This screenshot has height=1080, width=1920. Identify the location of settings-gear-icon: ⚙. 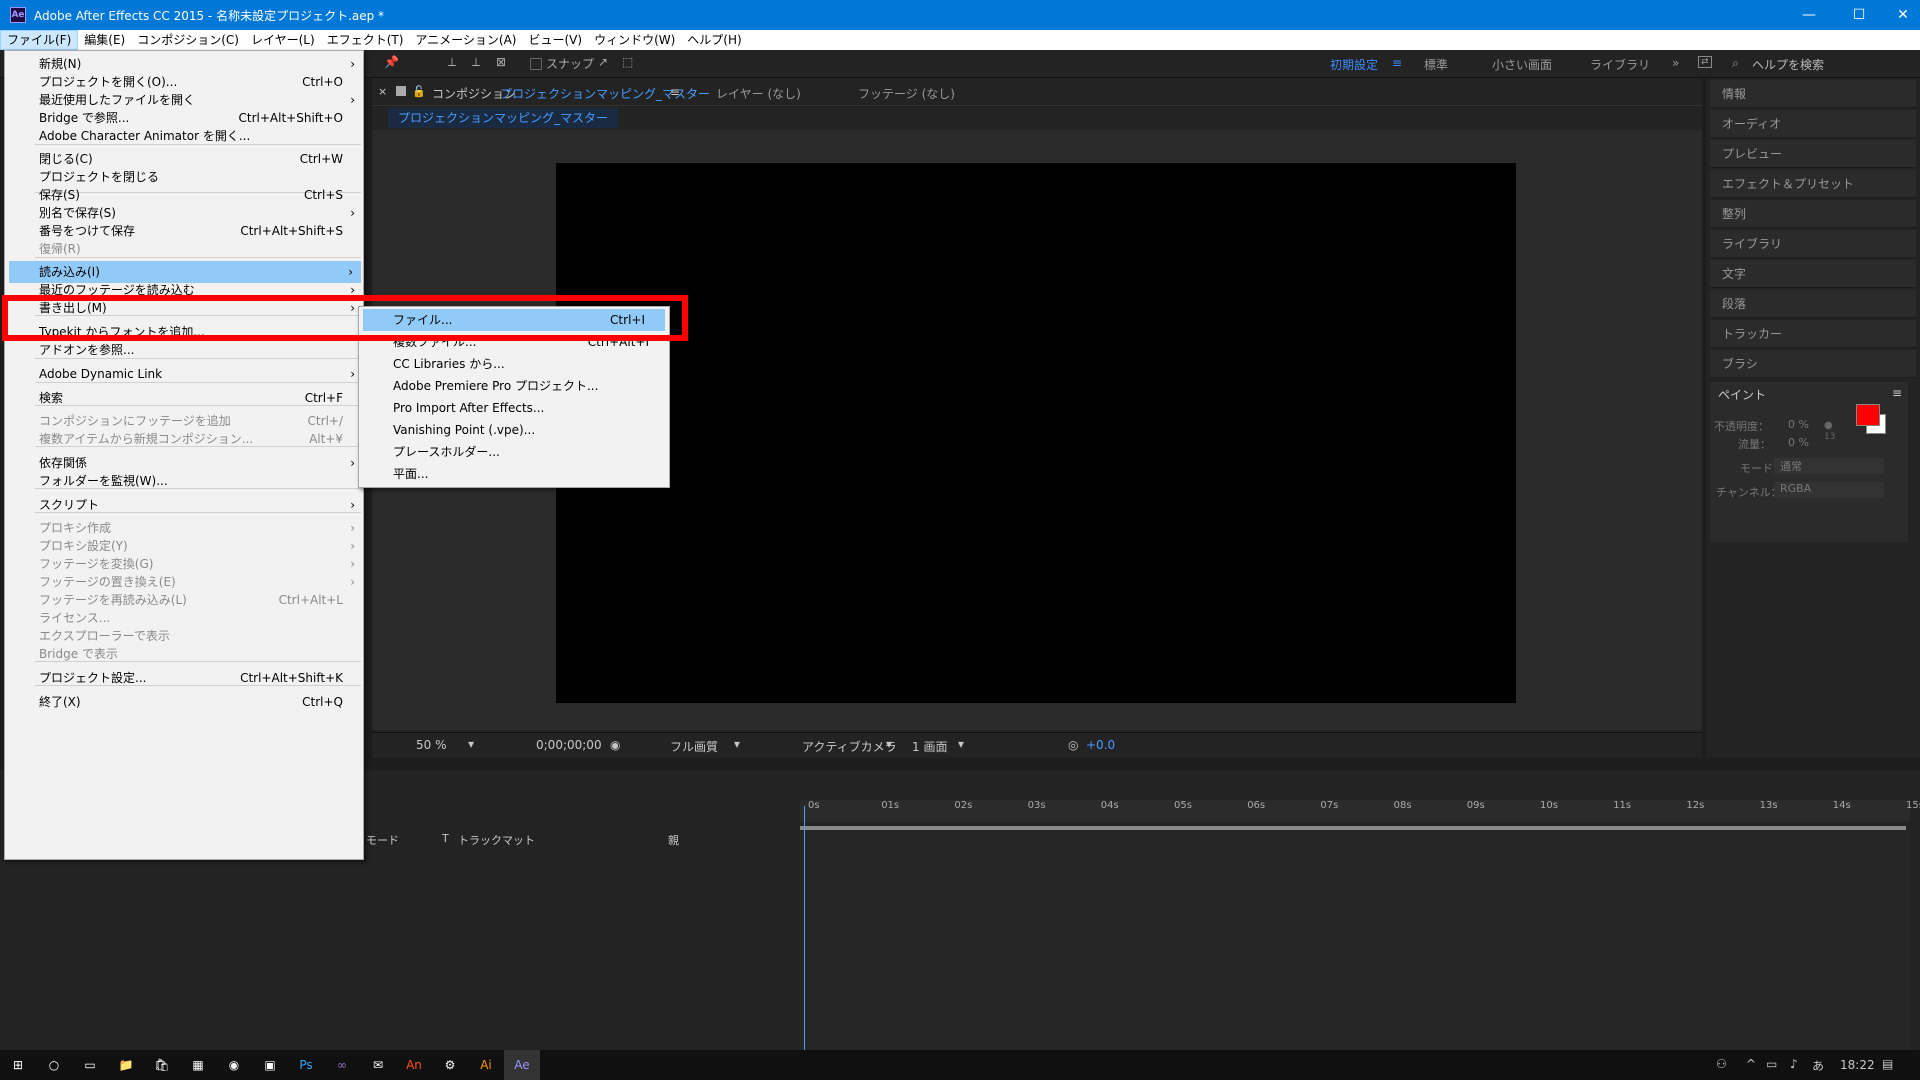
(450, 1065).